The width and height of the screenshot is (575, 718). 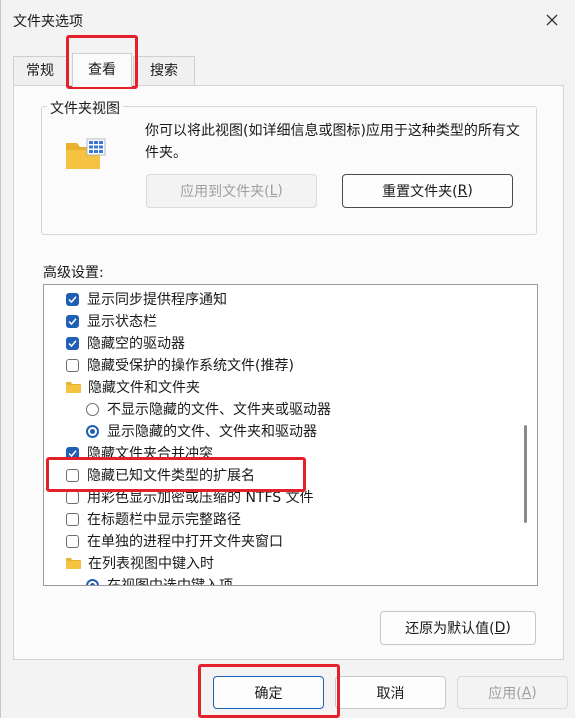 I want to click on list-item: 用彩色显示加密或压缩的 NTFS 文件, so click(x=290, y=497).